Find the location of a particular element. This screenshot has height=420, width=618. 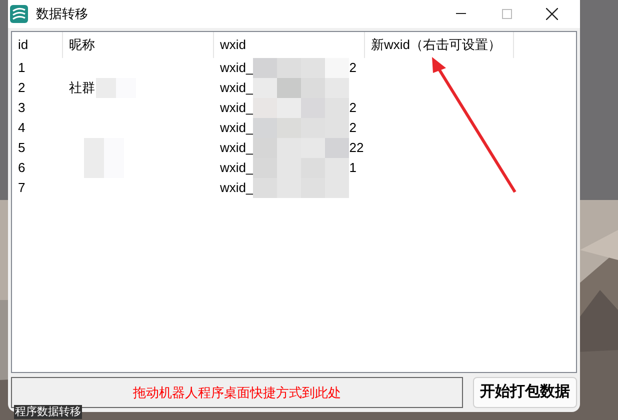

close-icon is located at coordinates (552, 14).